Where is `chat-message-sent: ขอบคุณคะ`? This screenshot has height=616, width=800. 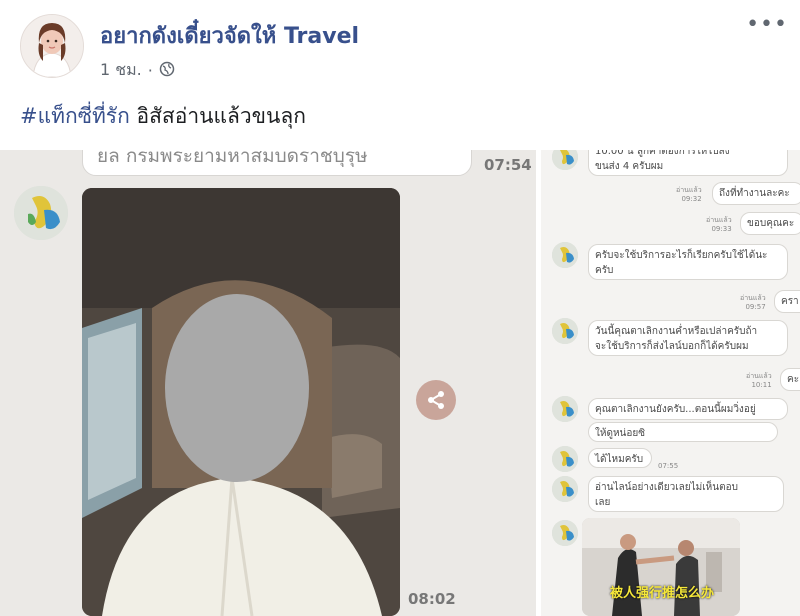
chat-message-sent: ขอบคุณคะ is located at coordinates (770, 223).